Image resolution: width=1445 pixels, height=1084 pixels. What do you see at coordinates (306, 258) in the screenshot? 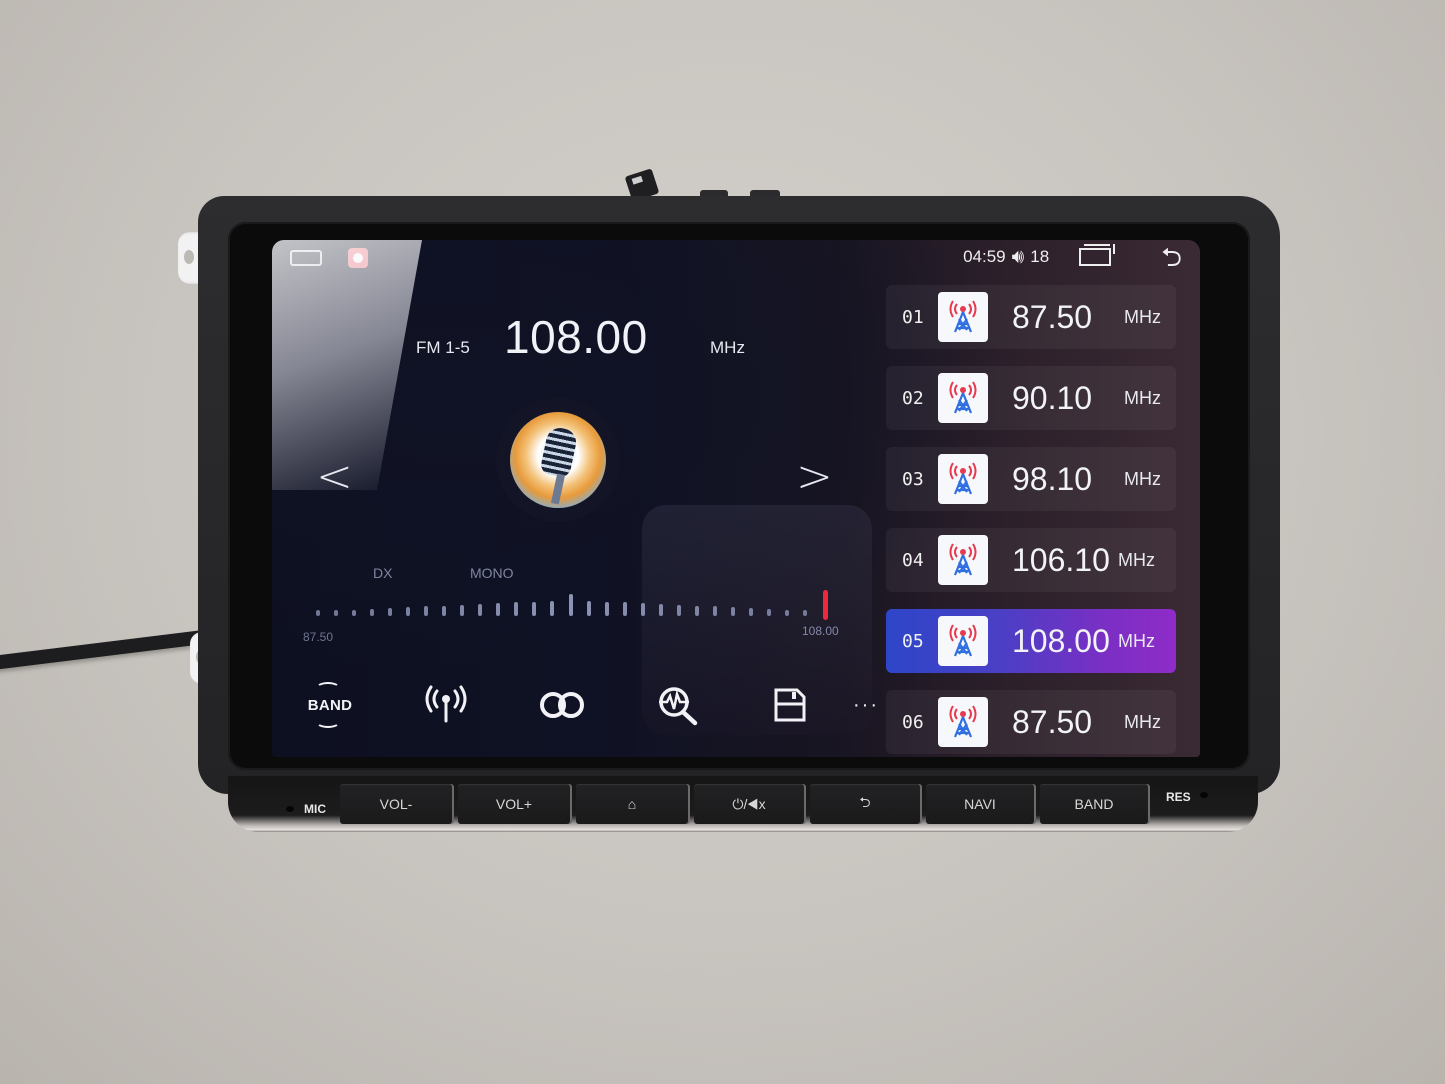
I see `car-icon` at bounding box center [306, 258].